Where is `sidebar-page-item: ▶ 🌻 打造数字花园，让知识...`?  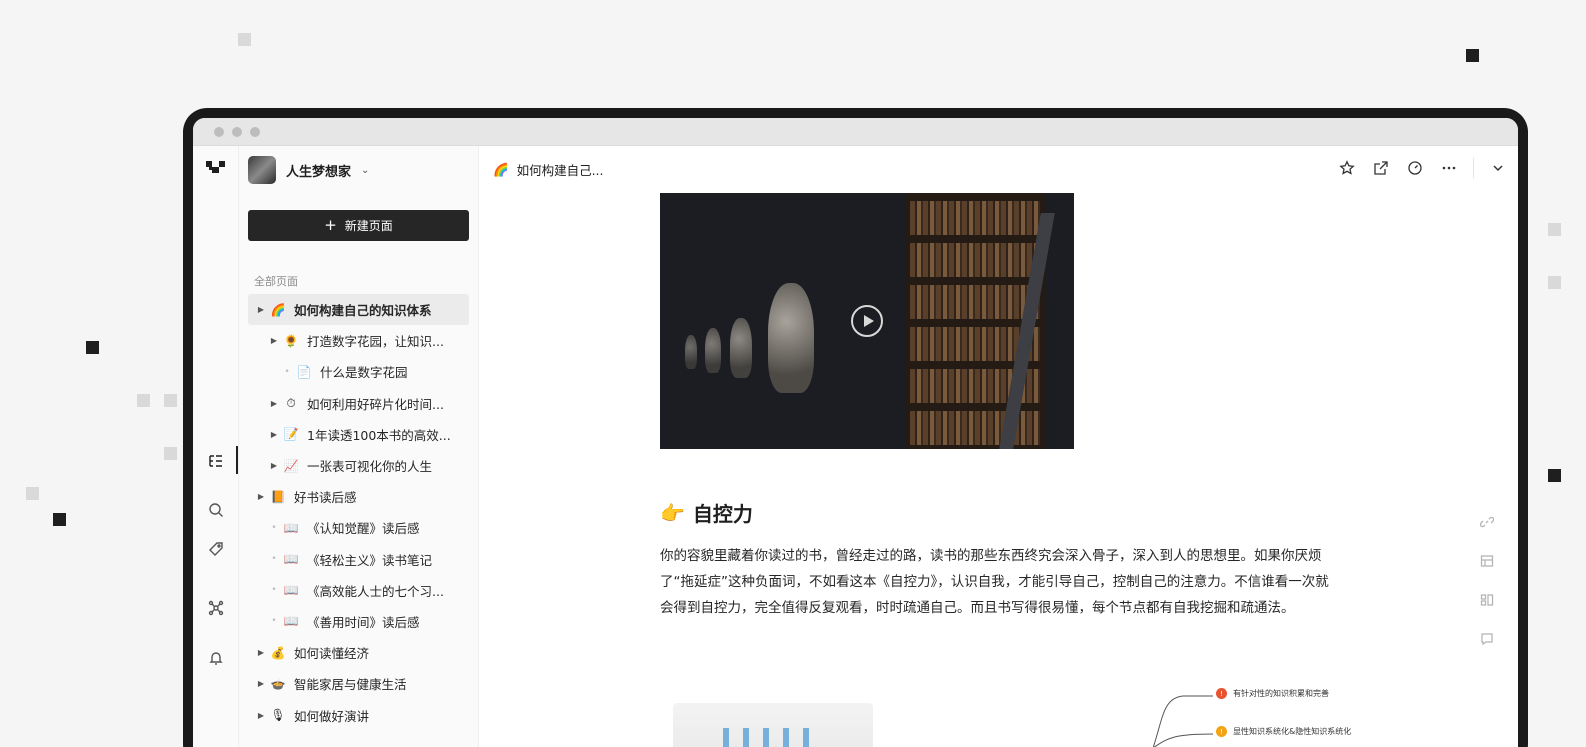 sidebar-page-item: ▶ 🌻 打造数字花园，让知识... is located at coordinates (358, 340).